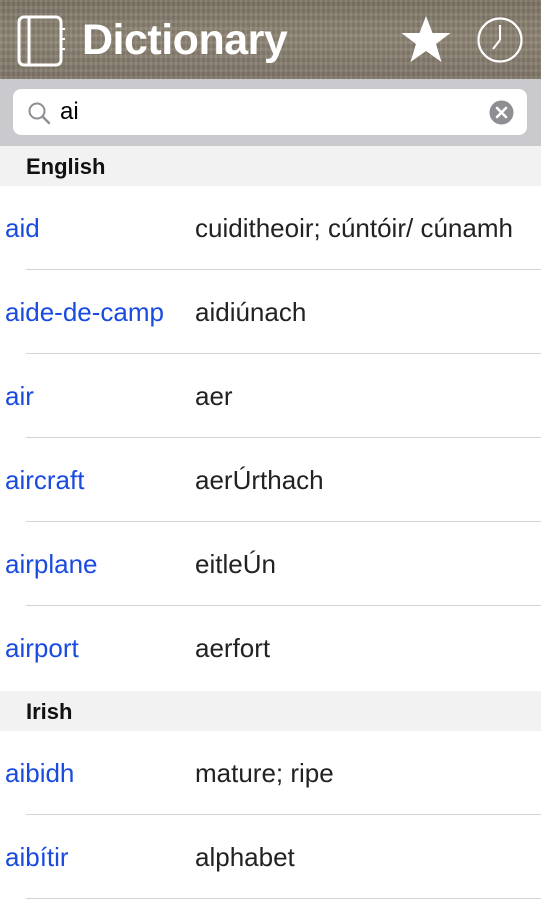 Image resolution: width=541 pixels, height=900 pixels. I want to click on result-row: aibítir alphabet, so click(270, 857).